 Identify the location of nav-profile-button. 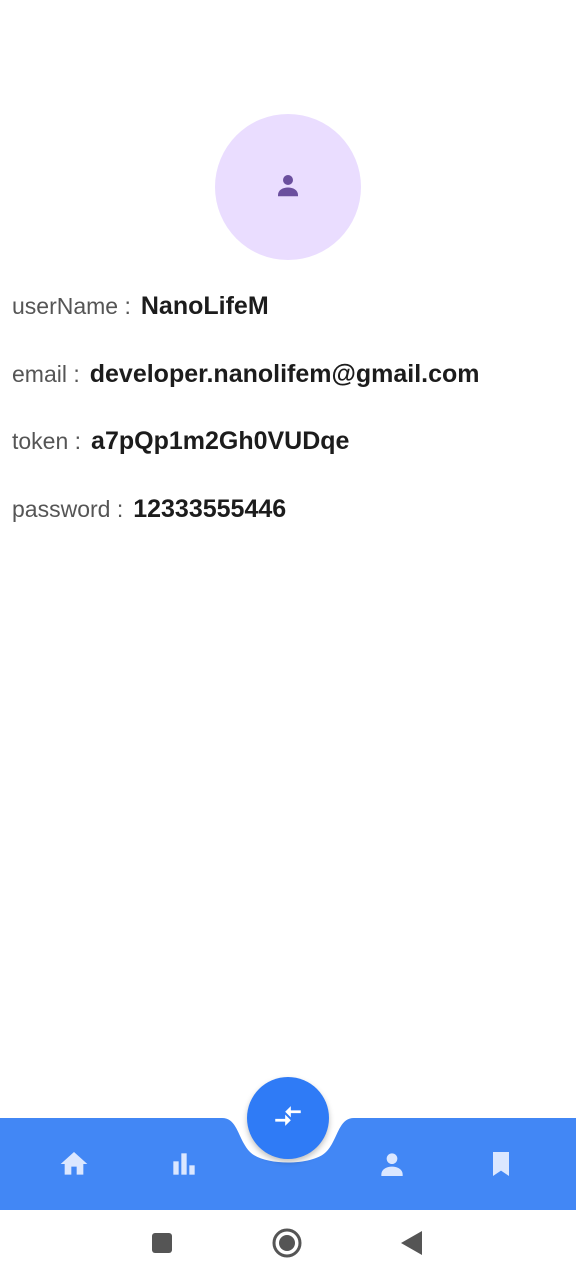
(392, 1166).